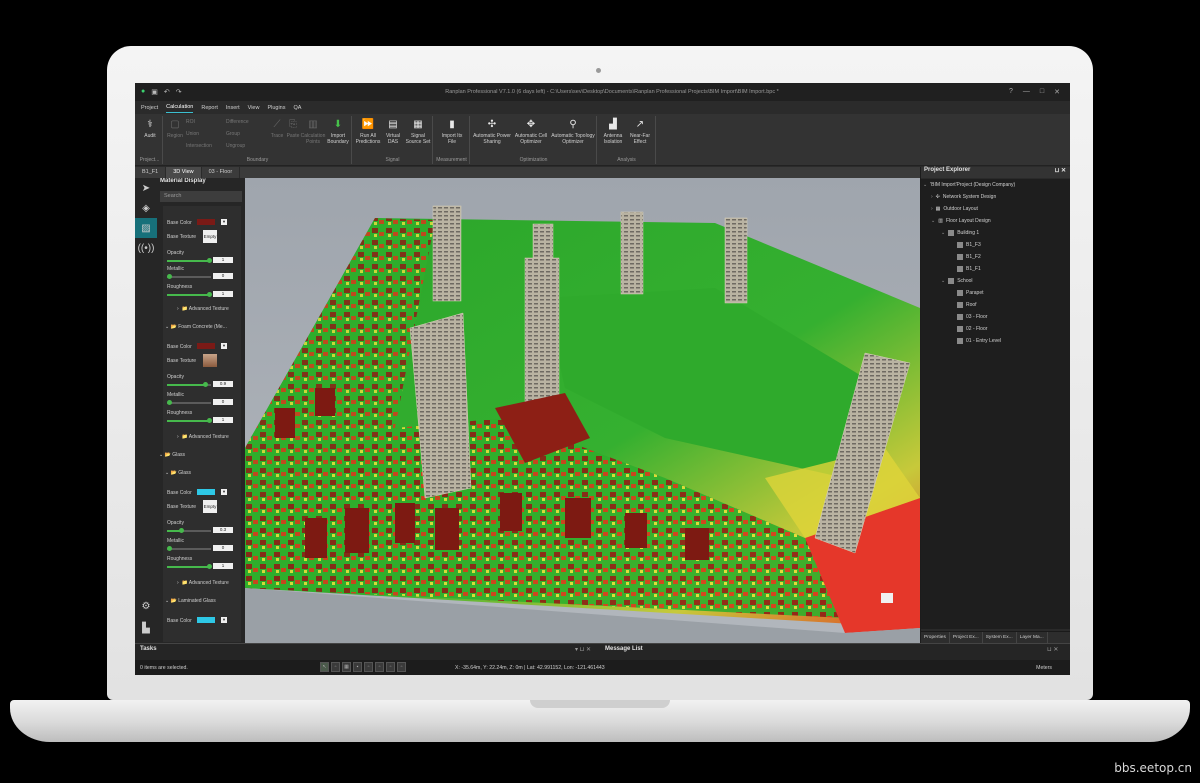 The width and height of the screenshot is (1200, 783). I want to click on run-all-predictions-button: ⏩ Run All Predictions, so click(368, 132).